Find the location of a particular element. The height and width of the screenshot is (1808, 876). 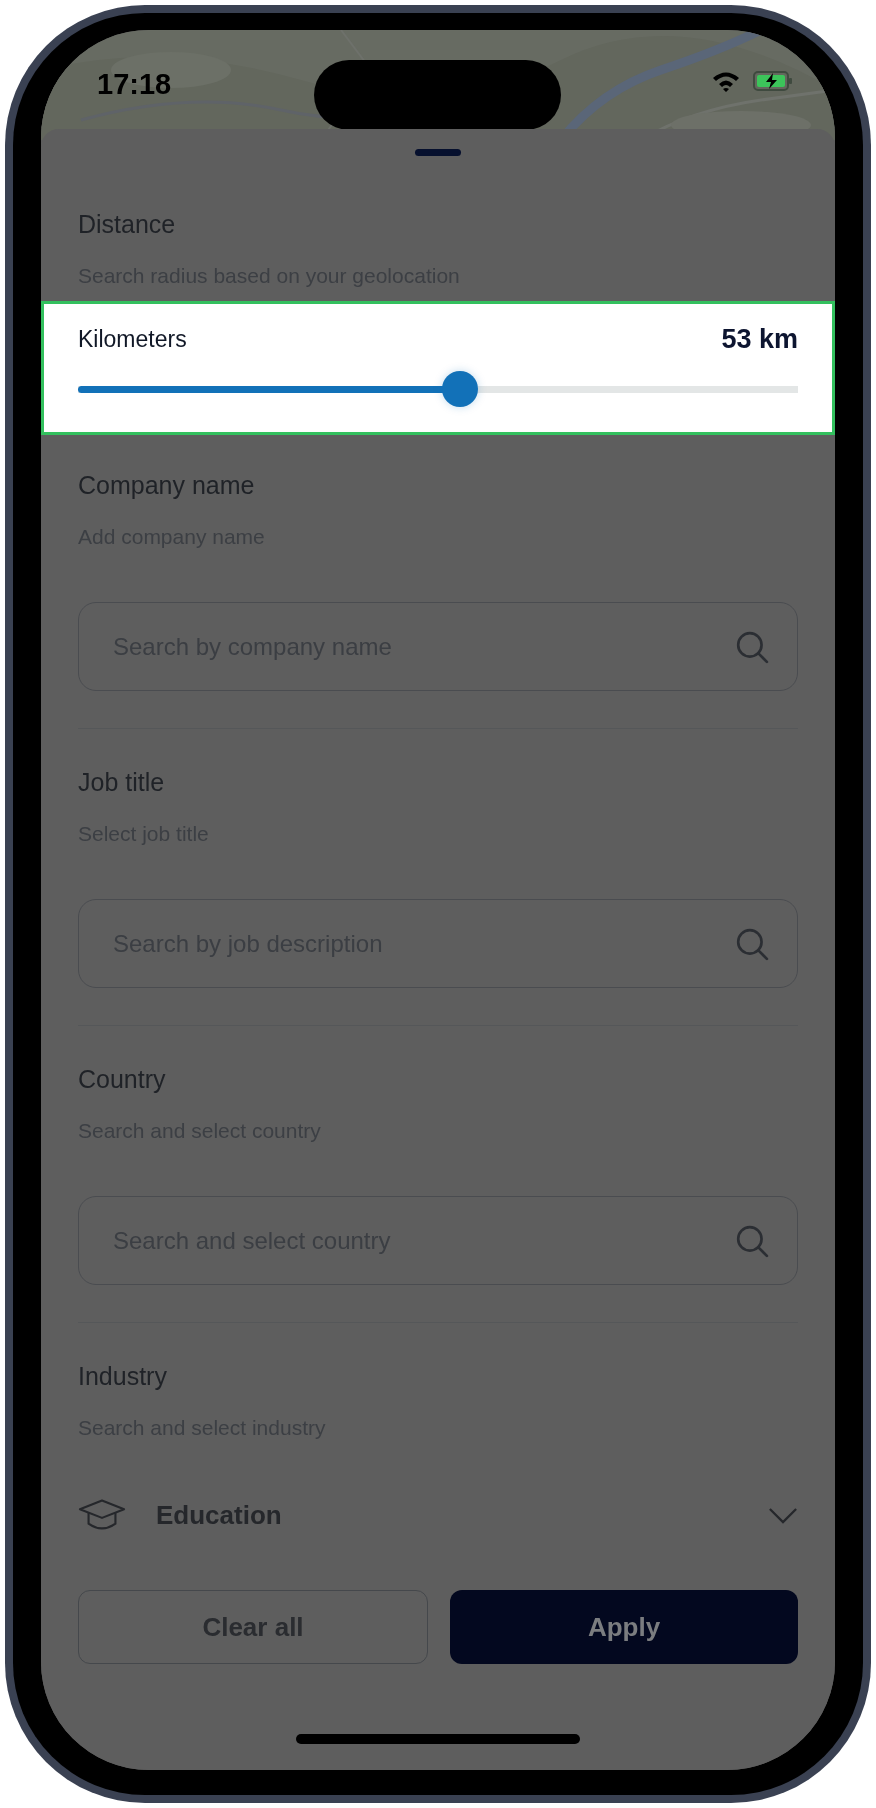

industry-option: Education is located at coordinates (462, 1515).